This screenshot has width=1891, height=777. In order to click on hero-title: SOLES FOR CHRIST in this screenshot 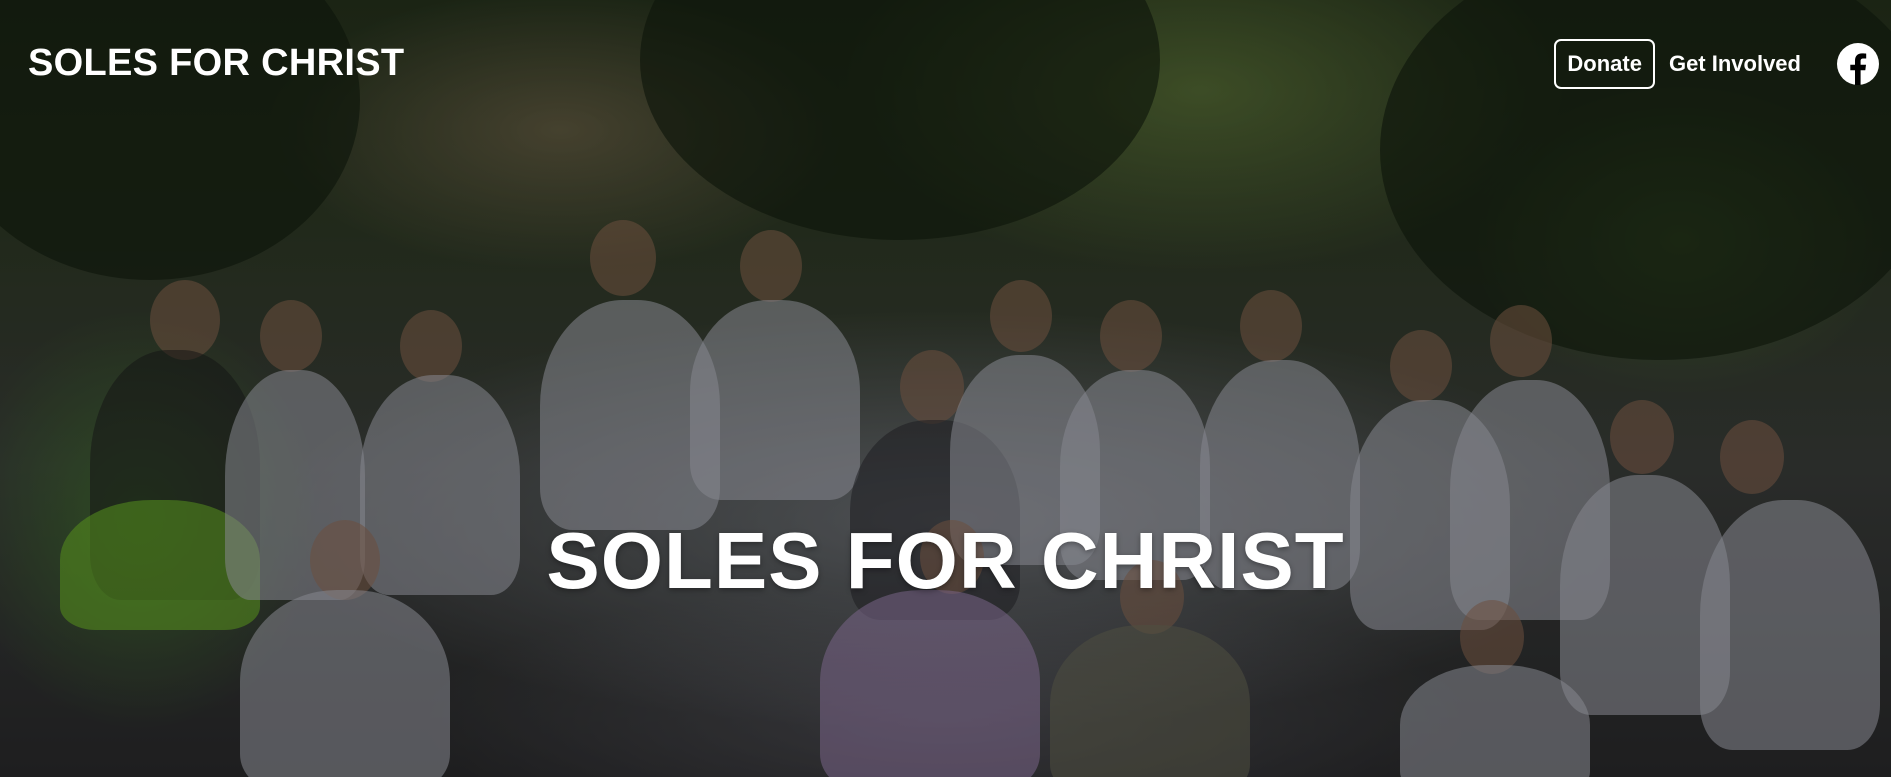, I will do `click(945, 560)`.